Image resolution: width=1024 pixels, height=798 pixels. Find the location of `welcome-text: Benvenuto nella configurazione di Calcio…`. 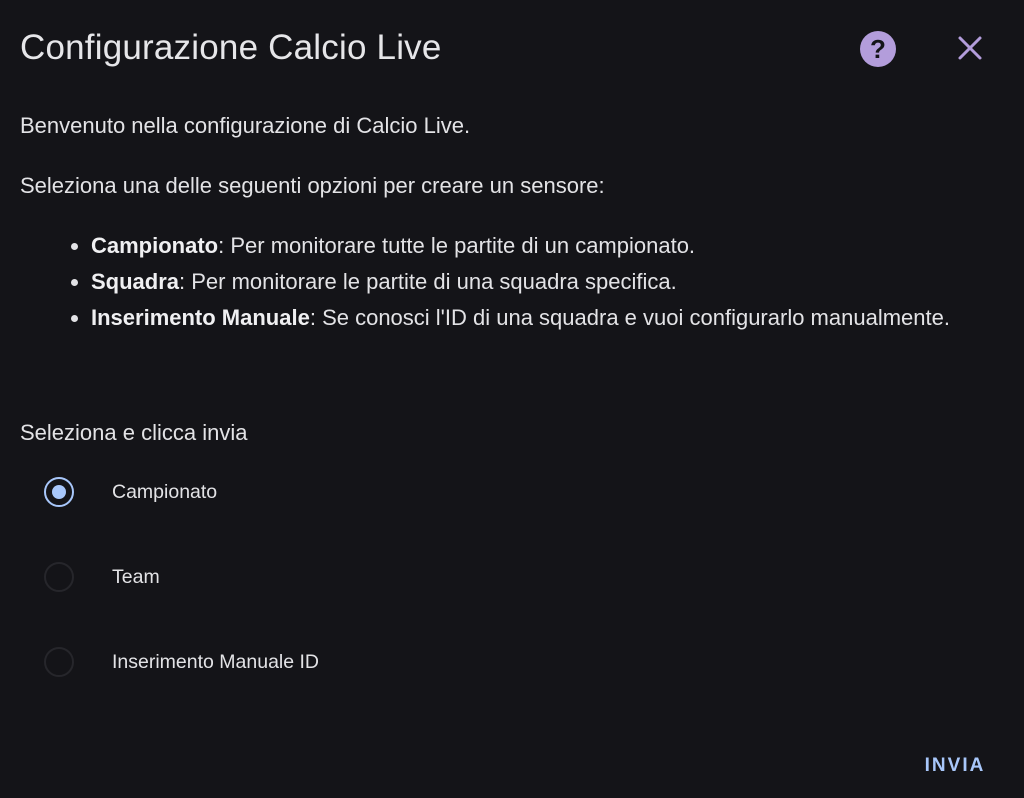

welcome-text: Benvenuto nella configurazione di Calcio… is located at coordinates (245, 125).